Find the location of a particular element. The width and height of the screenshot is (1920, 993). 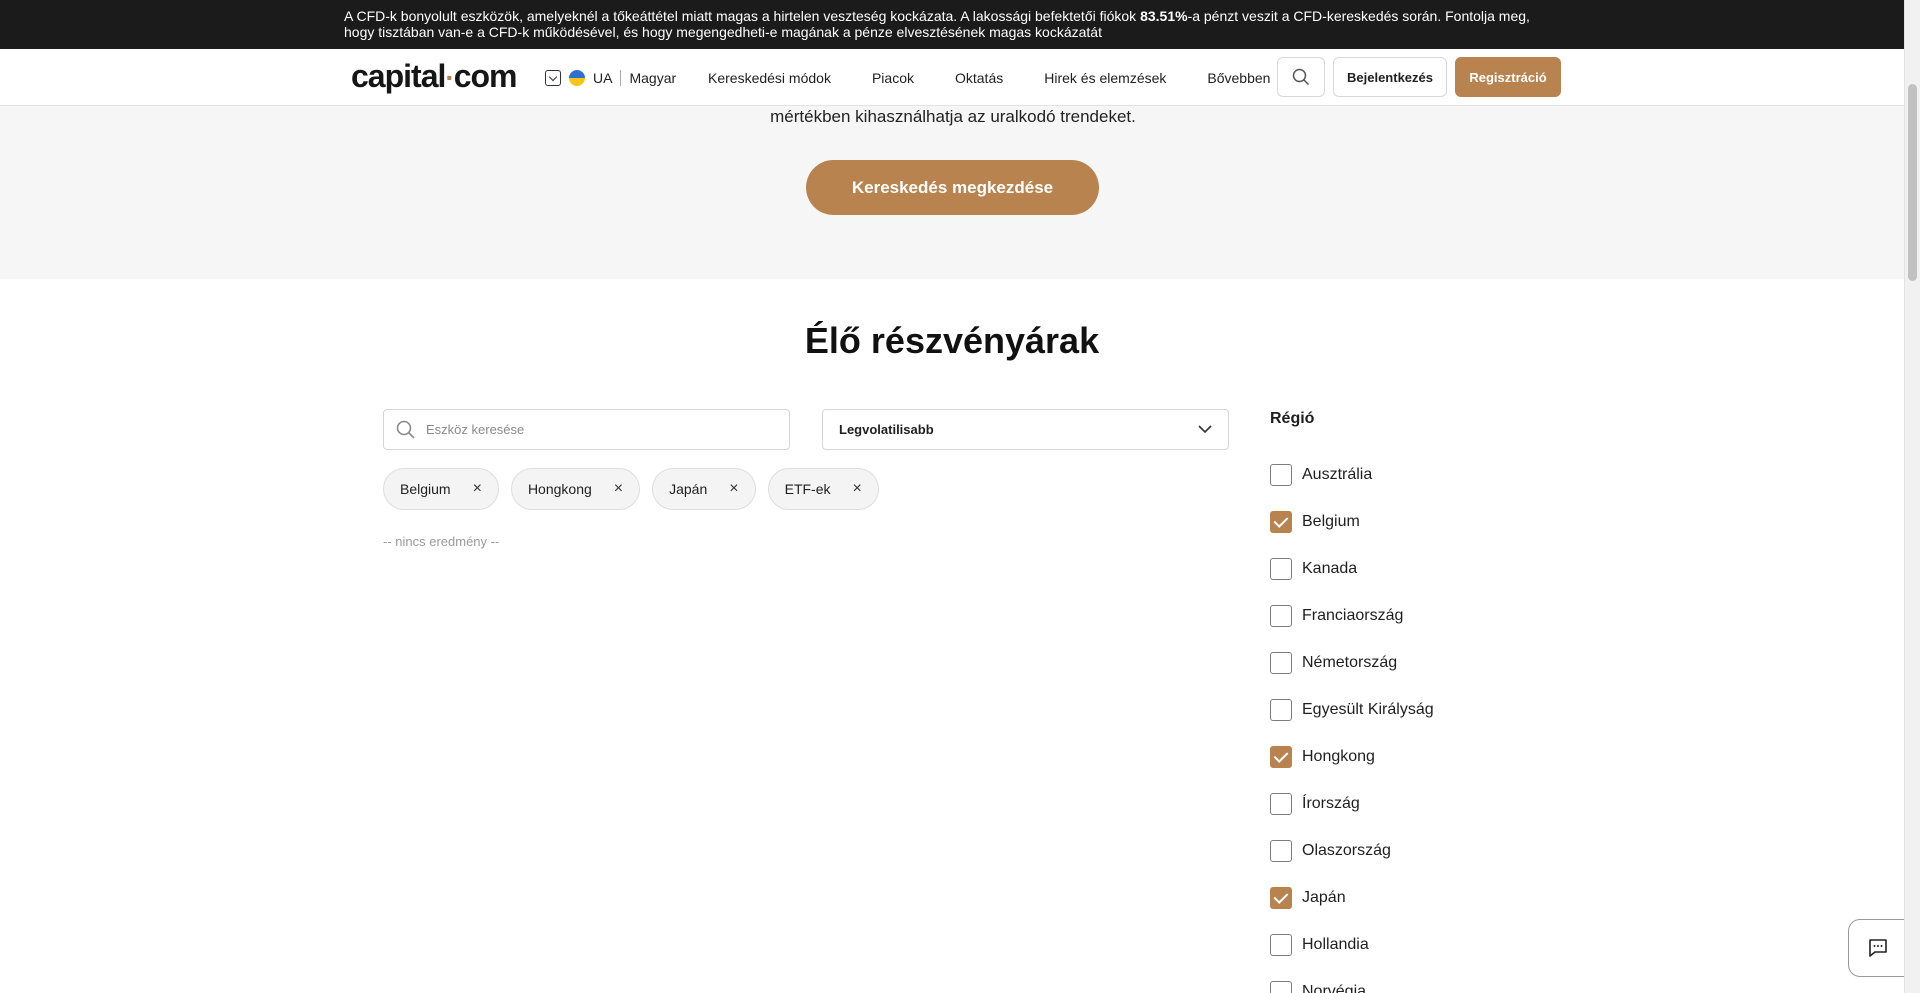

sort-select: Legvolatilisabb is located at coordinates (1025, 429).